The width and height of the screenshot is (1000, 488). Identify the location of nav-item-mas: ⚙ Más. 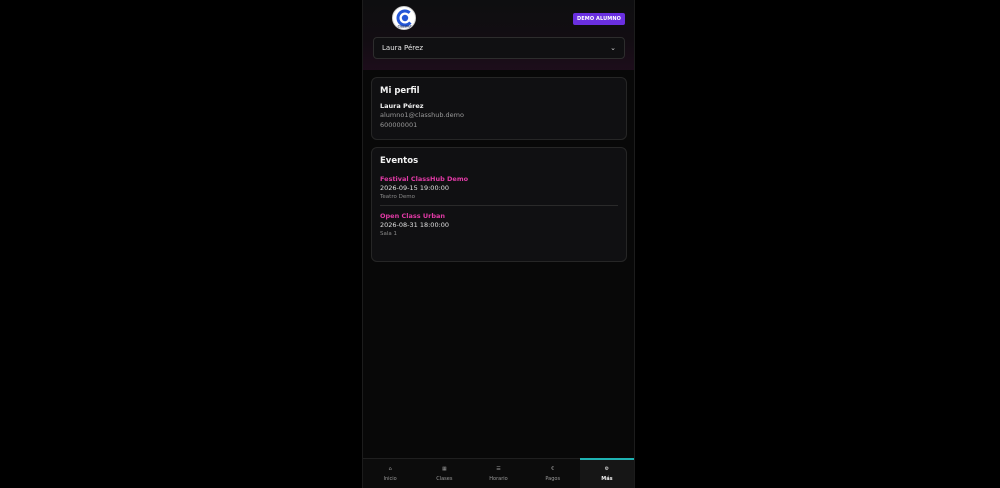
(607, 473).